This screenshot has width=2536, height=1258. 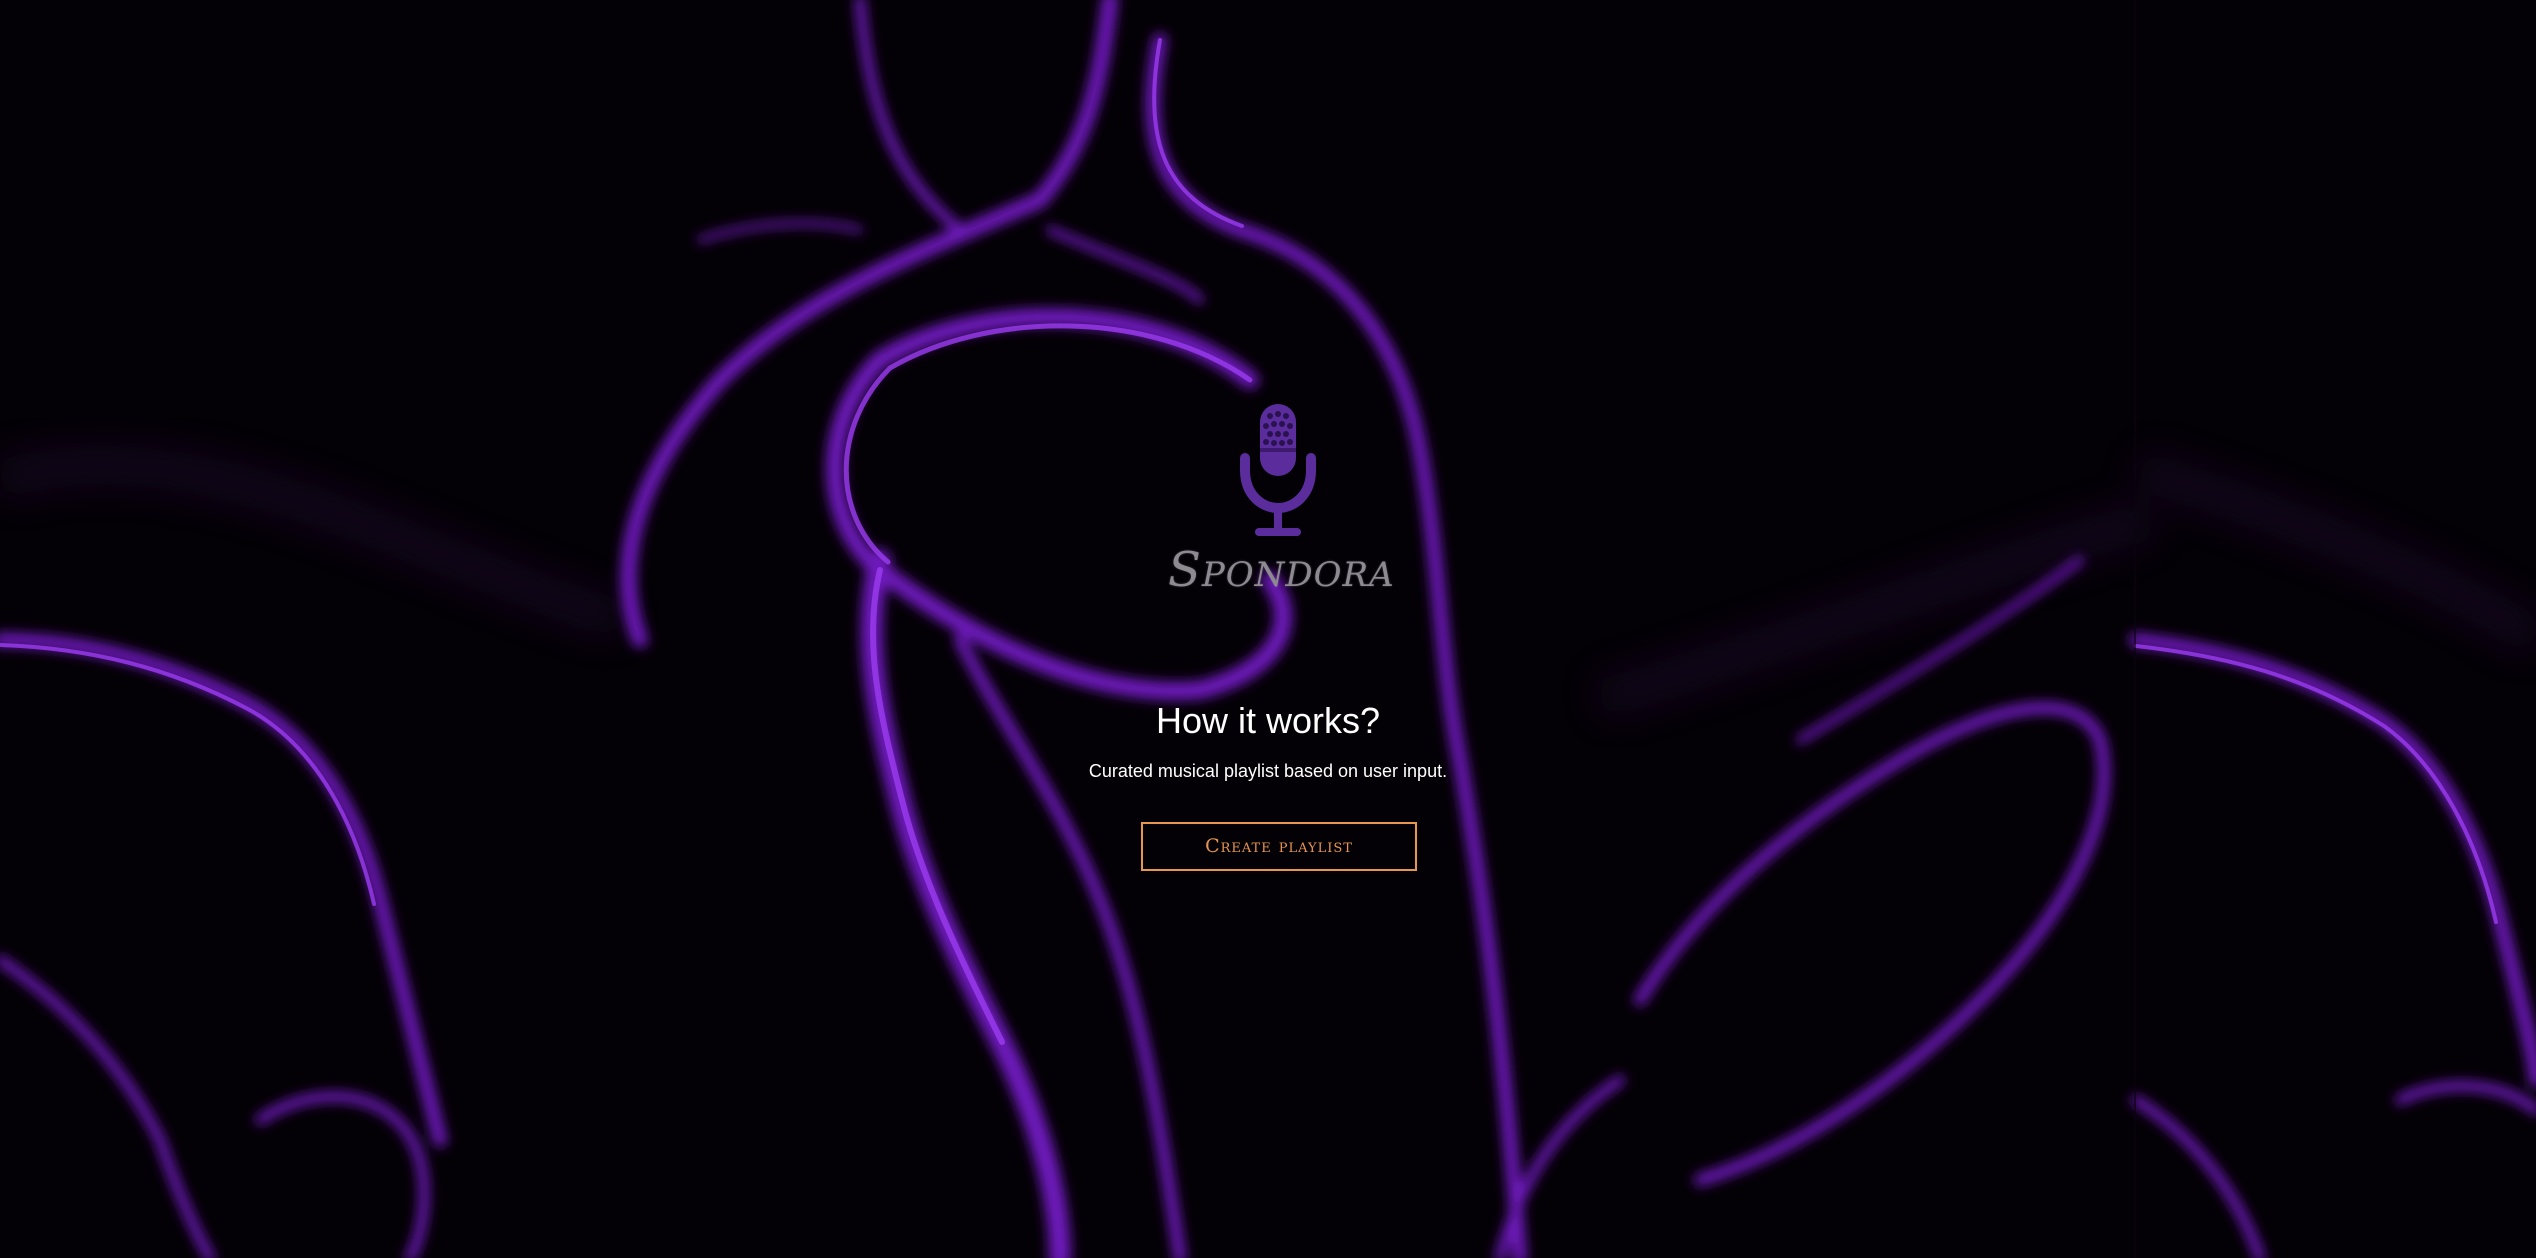 I want to click on brand-name: Spondora, so click(x=1281, y=570).